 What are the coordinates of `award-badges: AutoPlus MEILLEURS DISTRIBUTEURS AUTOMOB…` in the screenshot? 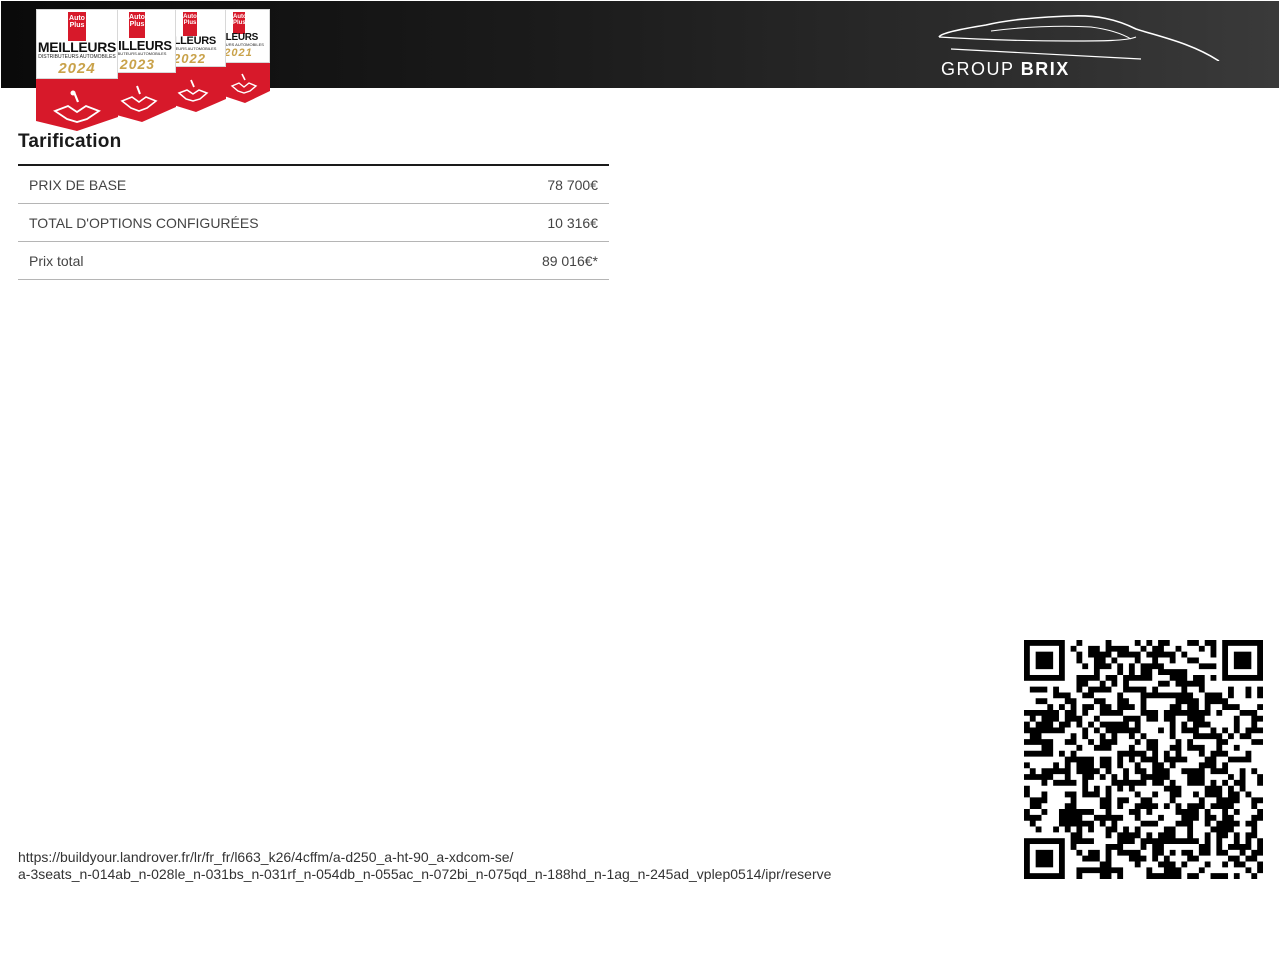 It's located at (156, 72).